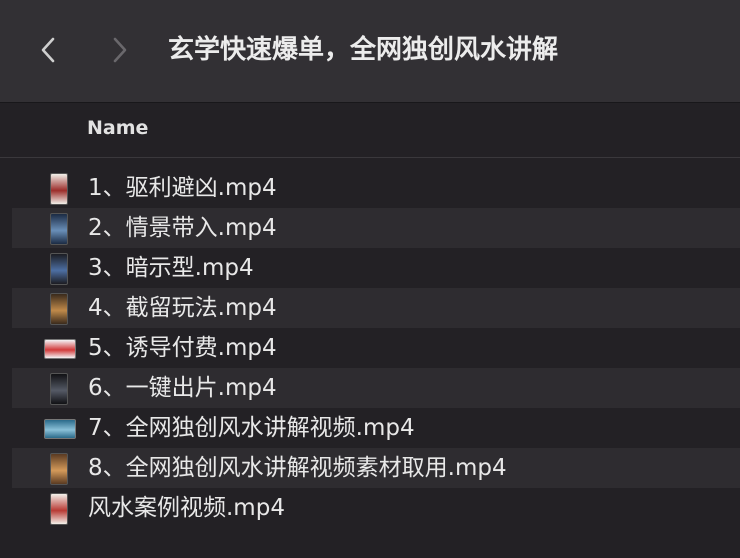 Image resolution: width=740 pixels, height=558 pixels. I want to click on file-name: 4、截留玩法.mp4, so click(182, 308).